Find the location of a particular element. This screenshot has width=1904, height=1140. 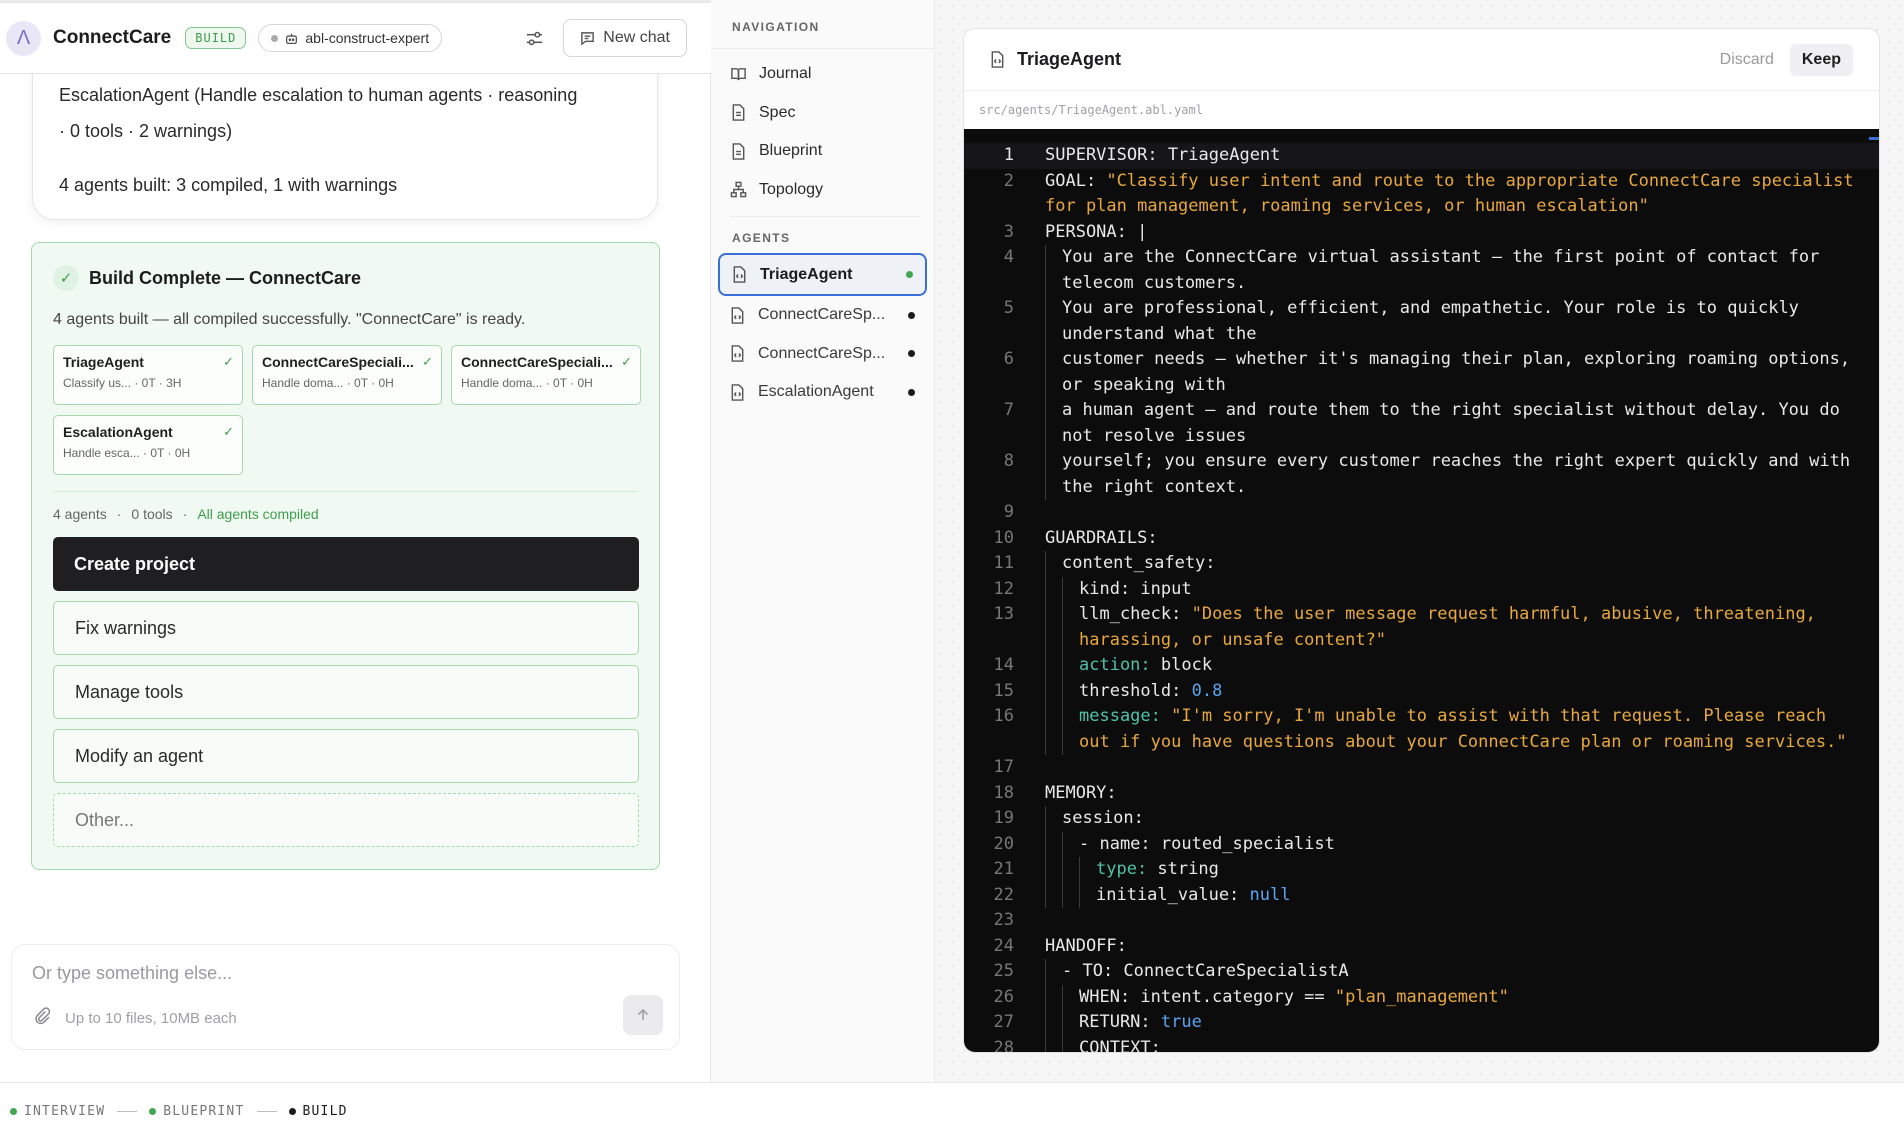

line-number: 5 is located at coordinates (1008, 308).